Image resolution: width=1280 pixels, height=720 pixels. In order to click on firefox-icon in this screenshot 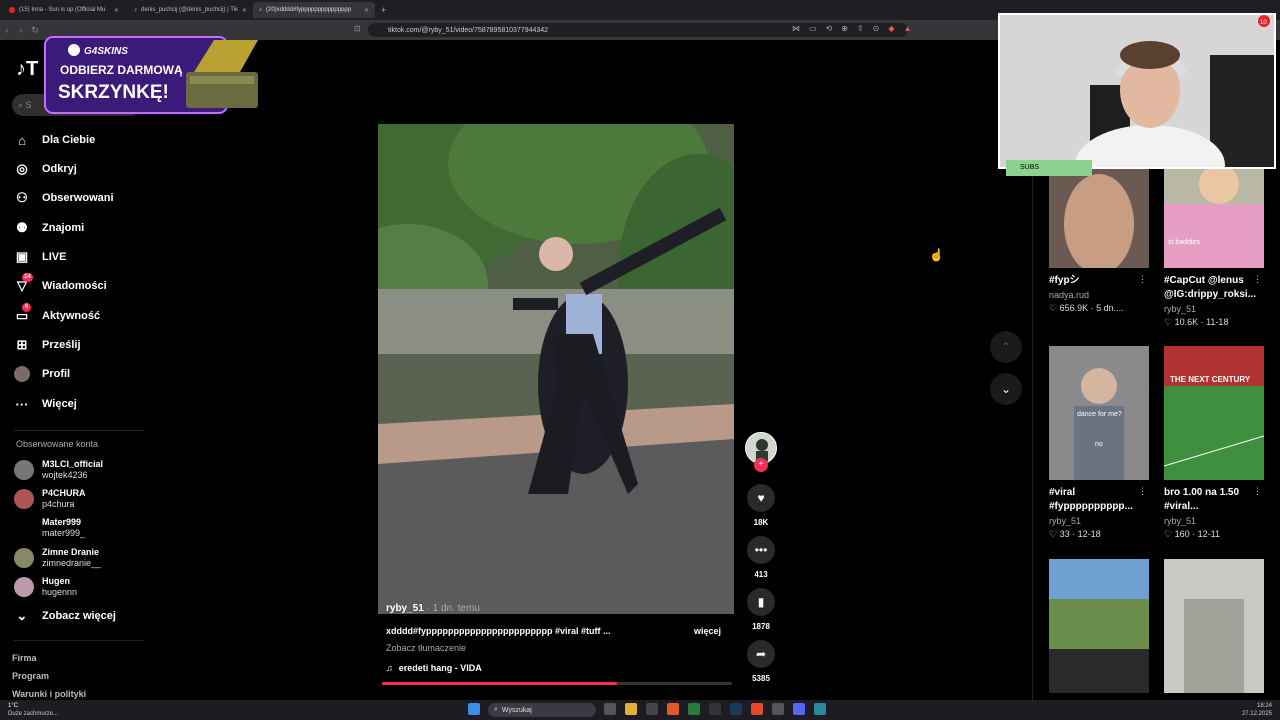, I will do `click(673, 709)`.